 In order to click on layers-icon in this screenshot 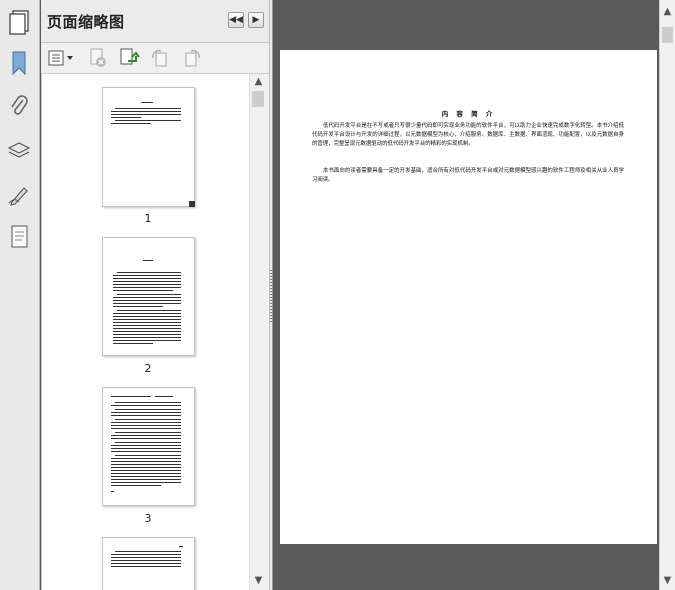, I will do `click(19, 151)`.